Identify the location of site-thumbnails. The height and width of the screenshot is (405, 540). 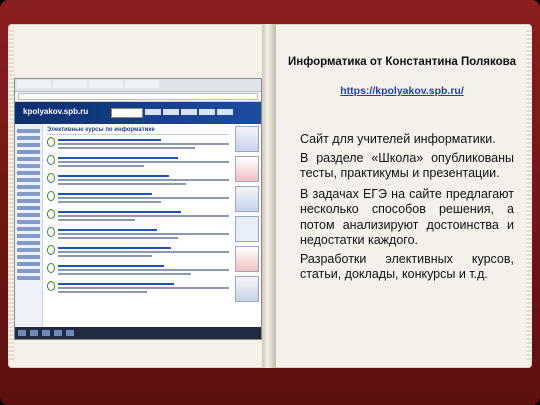
(247, 231).